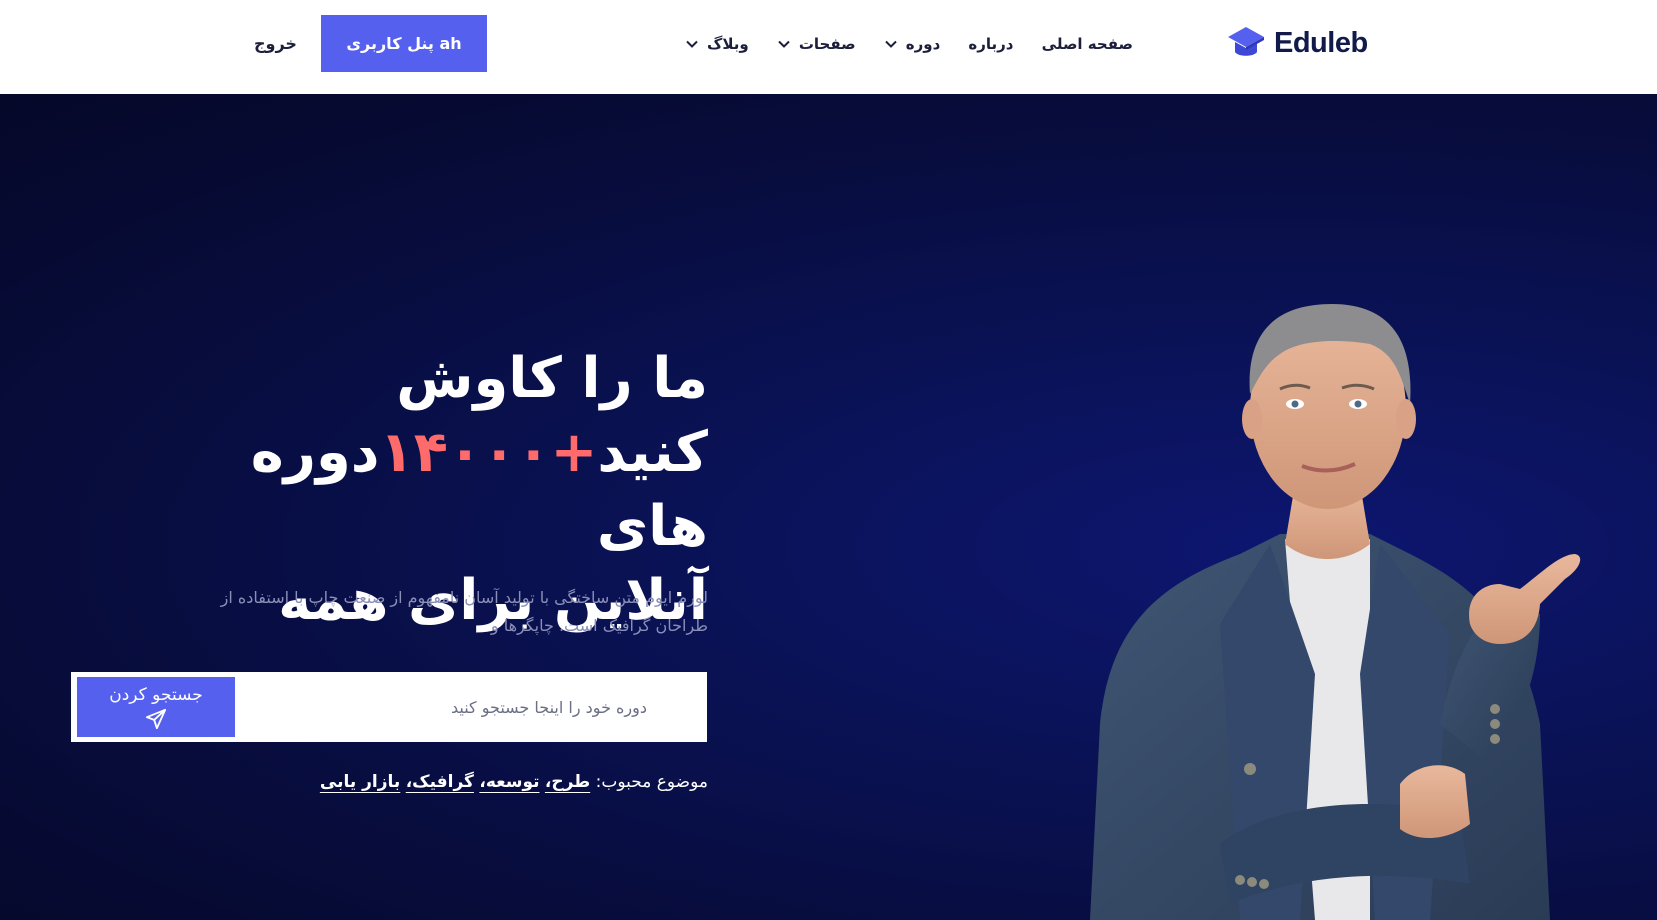  Describe the element at coordinates (424, 490) in the screenshot. I see `headline-line-2: کنید+۱۴۰۰۰دوره های` at that location.